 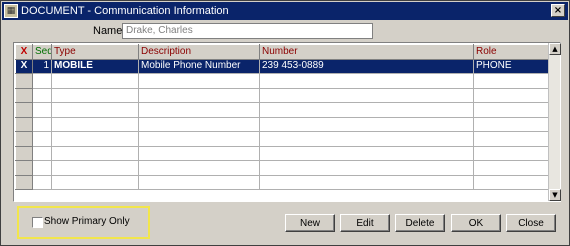 What do you see at coordinates (125, 11) in the screenshot?
I see `window-title: DOCUMENT - Communication Information` at bounding box center [125, 11].